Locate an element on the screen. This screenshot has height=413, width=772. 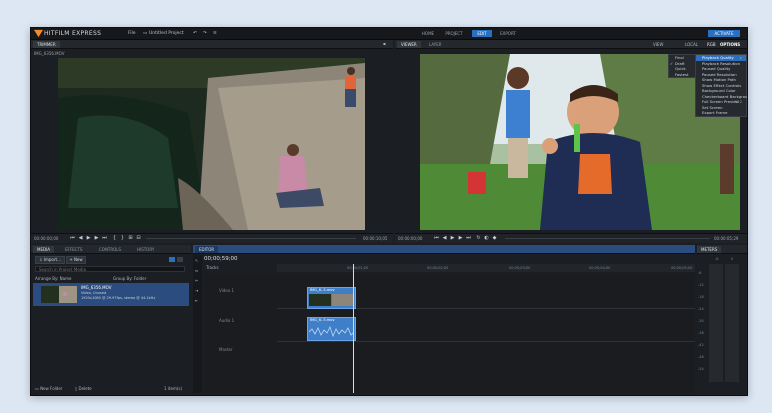
video-track-label: Video 1 is located at coordinates (227, 290).